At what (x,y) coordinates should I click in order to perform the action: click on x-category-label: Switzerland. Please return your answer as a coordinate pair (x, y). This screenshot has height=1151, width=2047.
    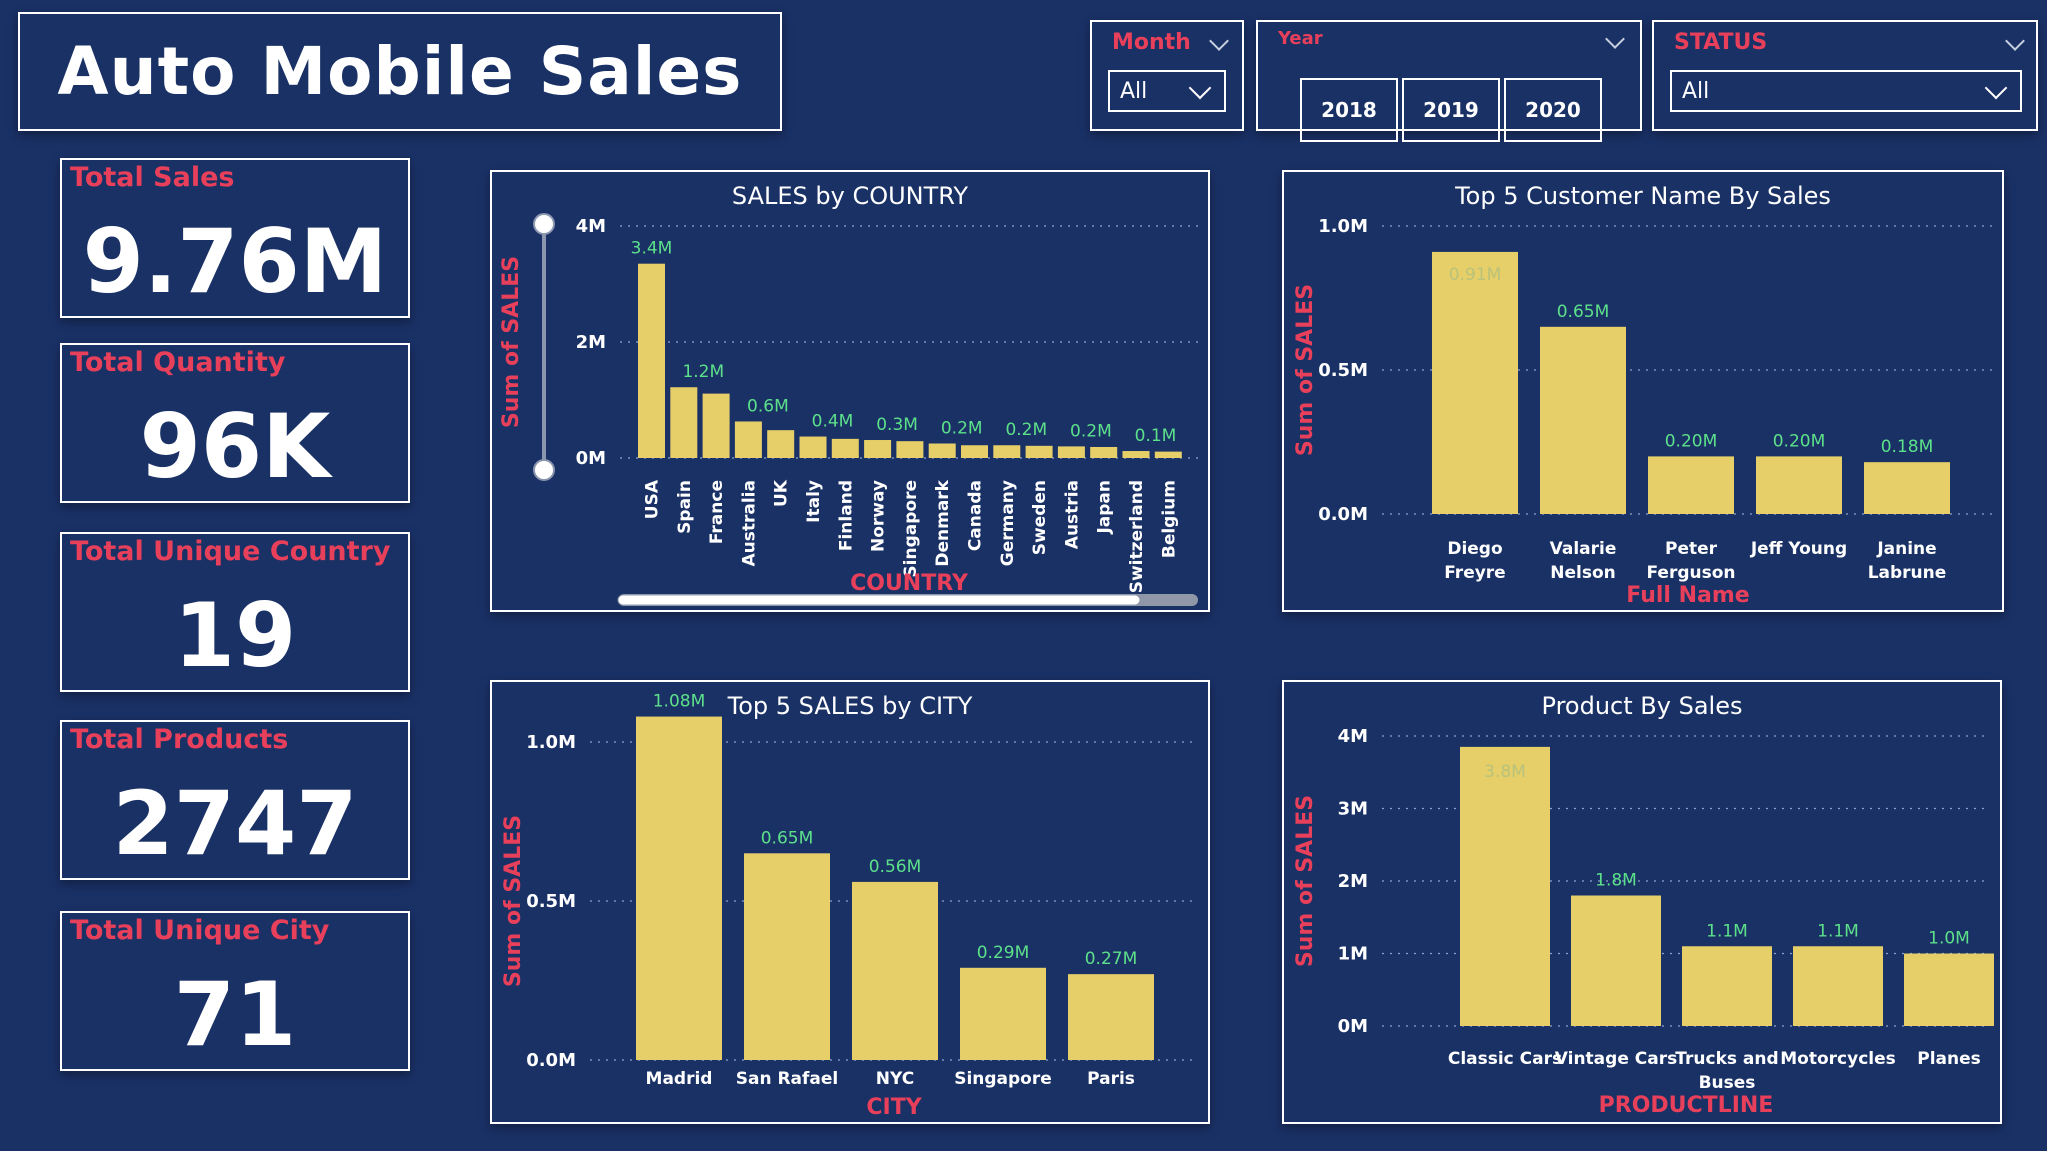
    Looking at the image, I should click on (1137, 536).